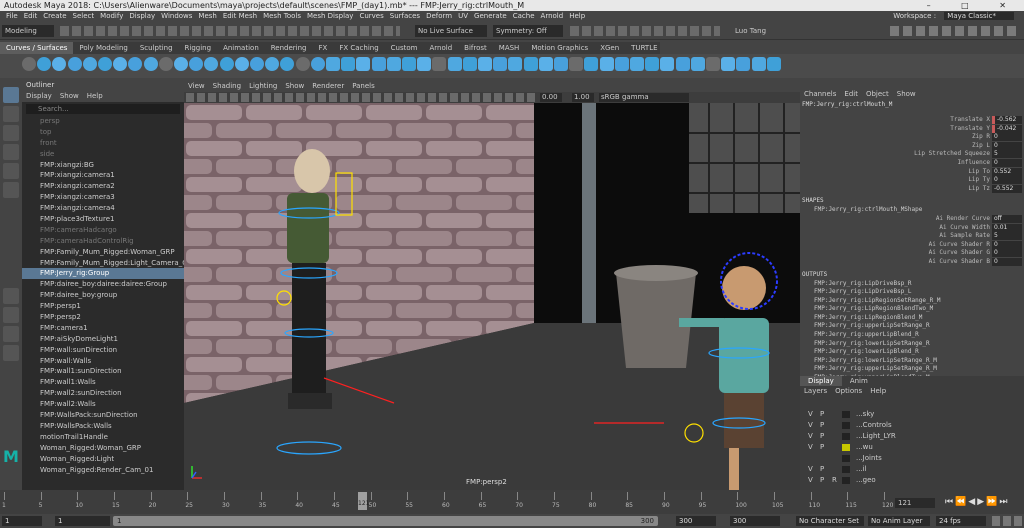 Image resolution: width=1024 pixels, height=528 pixels. What do you see at coordinates (439, 16) in the screenshot?
I see `menu-deform: Deform` at bounding box center [439, 16].